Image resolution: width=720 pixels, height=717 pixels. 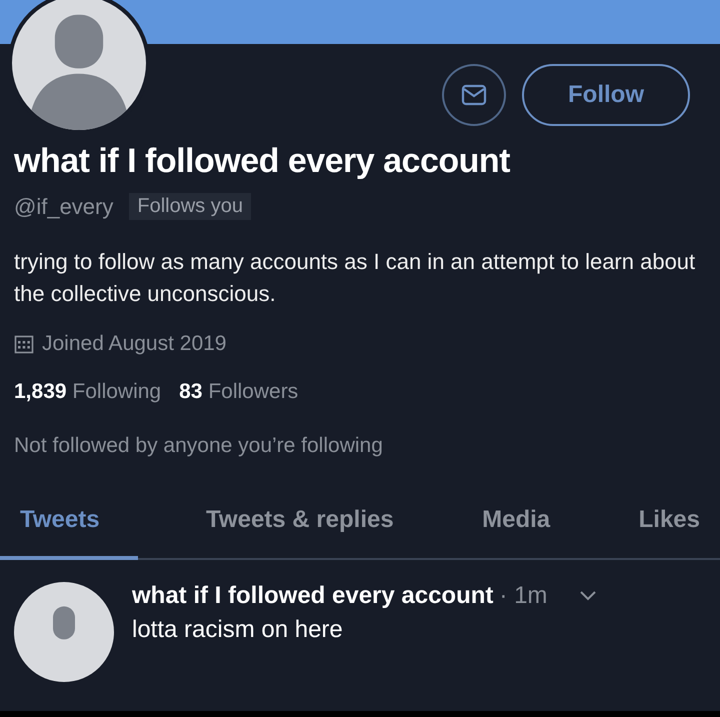 I want to click on message-button, so click(x=474, y=95).